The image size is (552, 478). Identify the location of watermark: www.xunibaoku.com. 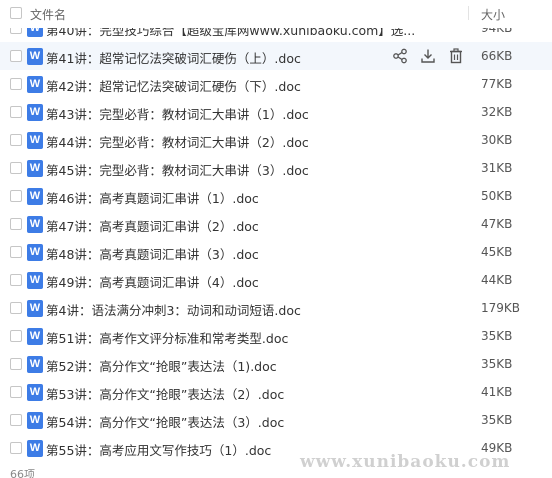
(405, 462).